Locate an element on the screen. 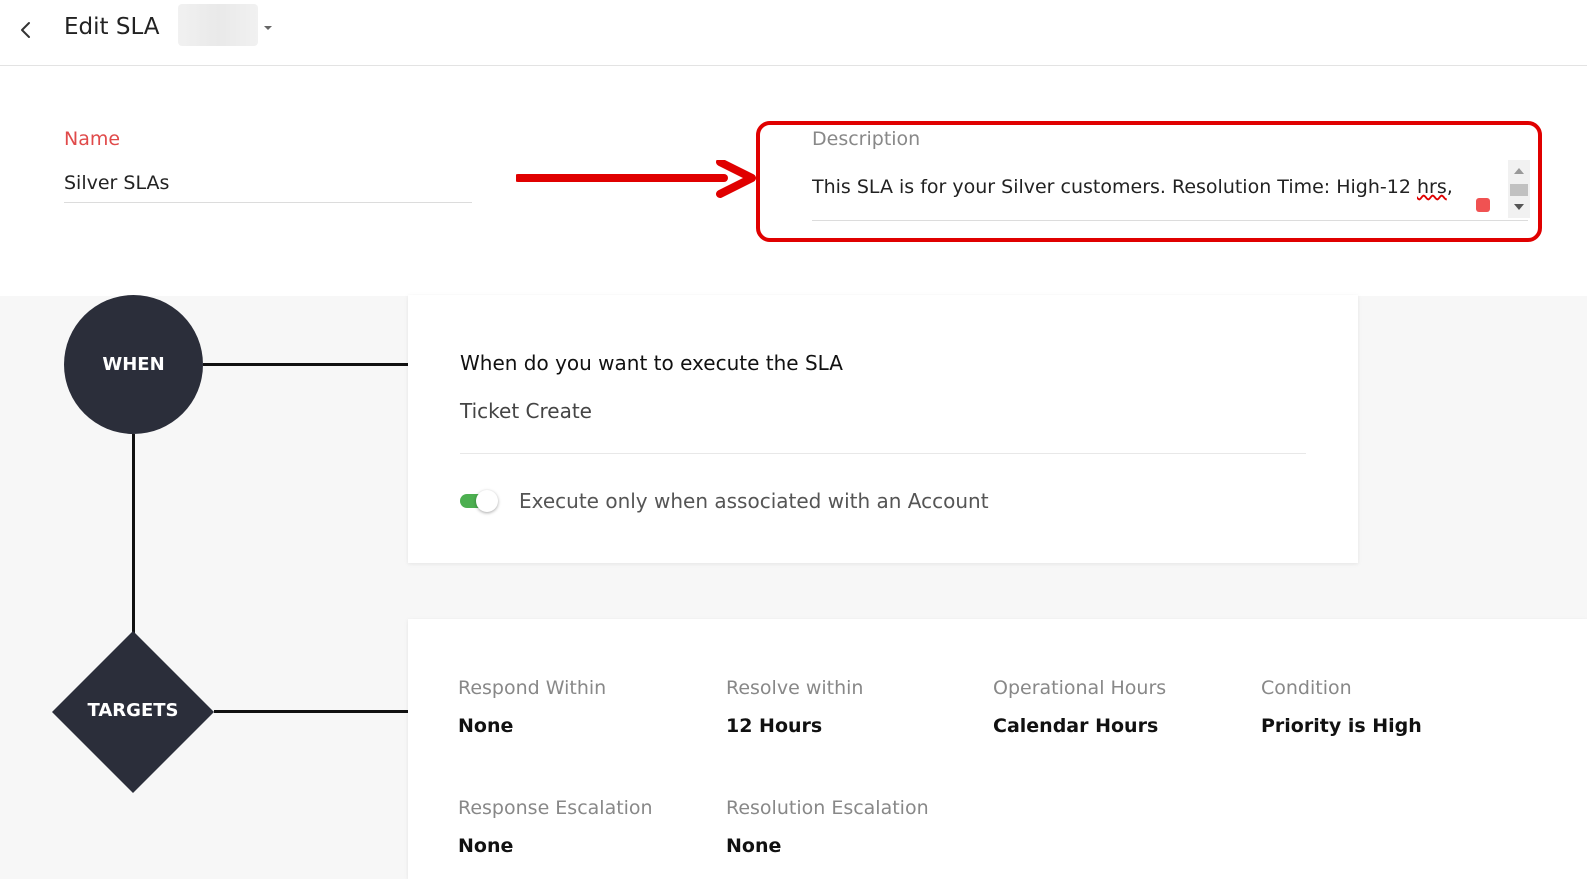 The height and width of the screenshot is (879, 1587). response-escalation-value: None is located at coordinates (486, 846).